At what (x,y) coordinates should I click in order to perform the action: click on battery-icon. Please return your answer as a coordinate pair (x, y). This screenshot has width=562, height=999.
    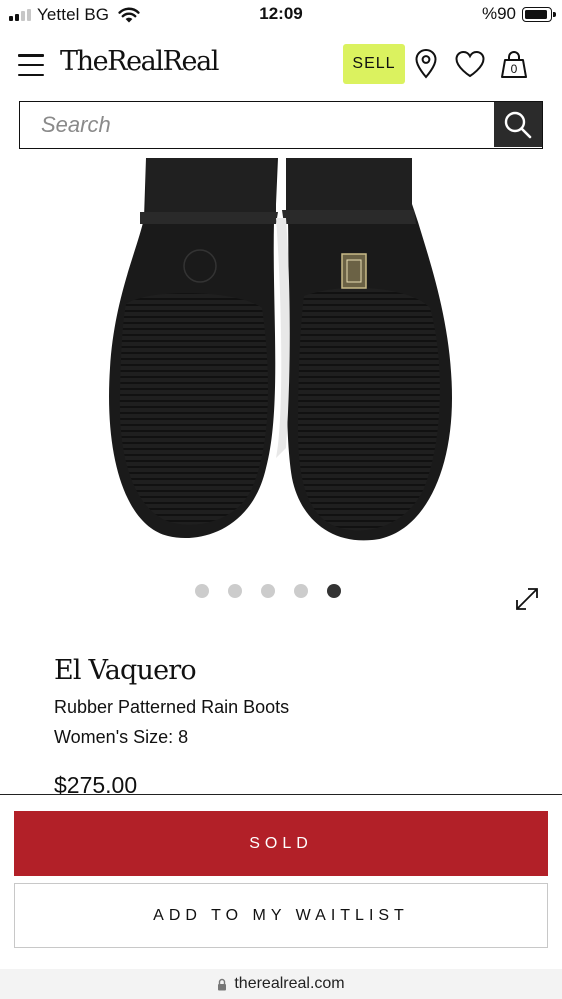
    Looking at the image, I should click on (539, 14).